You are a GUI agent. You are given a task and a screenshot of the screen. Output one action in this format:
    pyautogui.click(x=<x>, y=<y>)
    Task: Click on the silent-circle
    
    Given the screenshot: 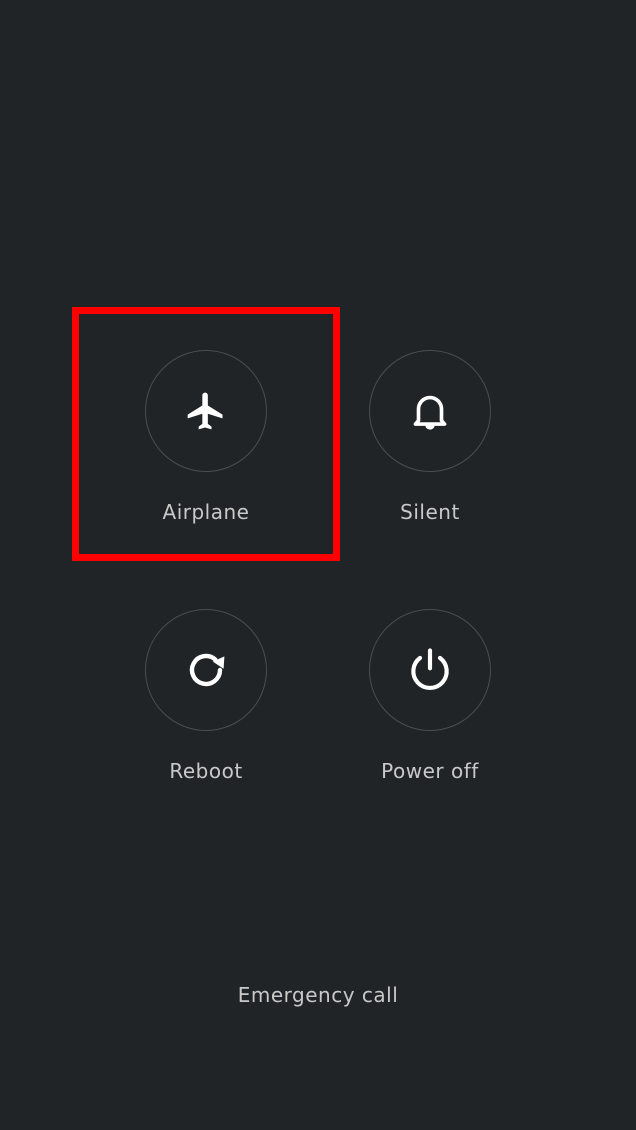 What is the action you would take?
    pyautogui.click(x=430, y=411)
    